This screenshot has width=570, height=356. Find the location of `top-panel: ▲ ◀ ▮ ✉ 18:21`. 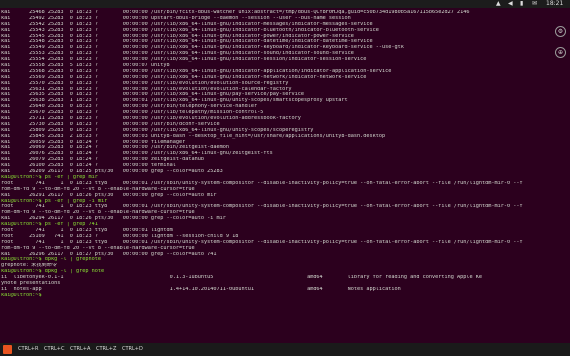

top-panel: ▲ ◀ ▮ ✉ 18:21 is located at coordinates (285, 4).